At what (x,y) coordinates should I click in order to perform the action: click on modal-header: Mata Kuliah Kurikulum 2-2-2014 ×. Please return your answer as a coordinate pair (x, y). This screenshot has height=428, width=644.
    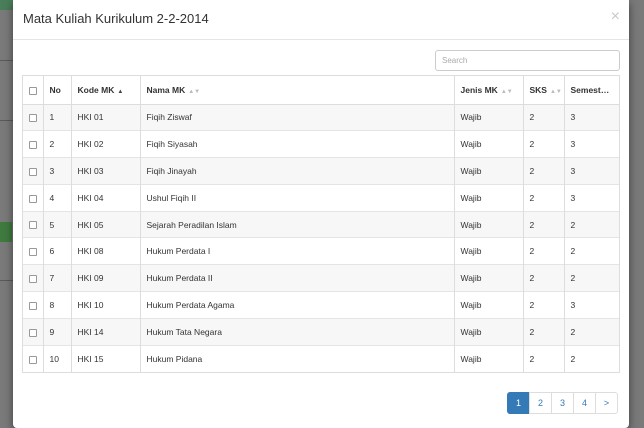
    Looking at the image, I should click on (321, 20).